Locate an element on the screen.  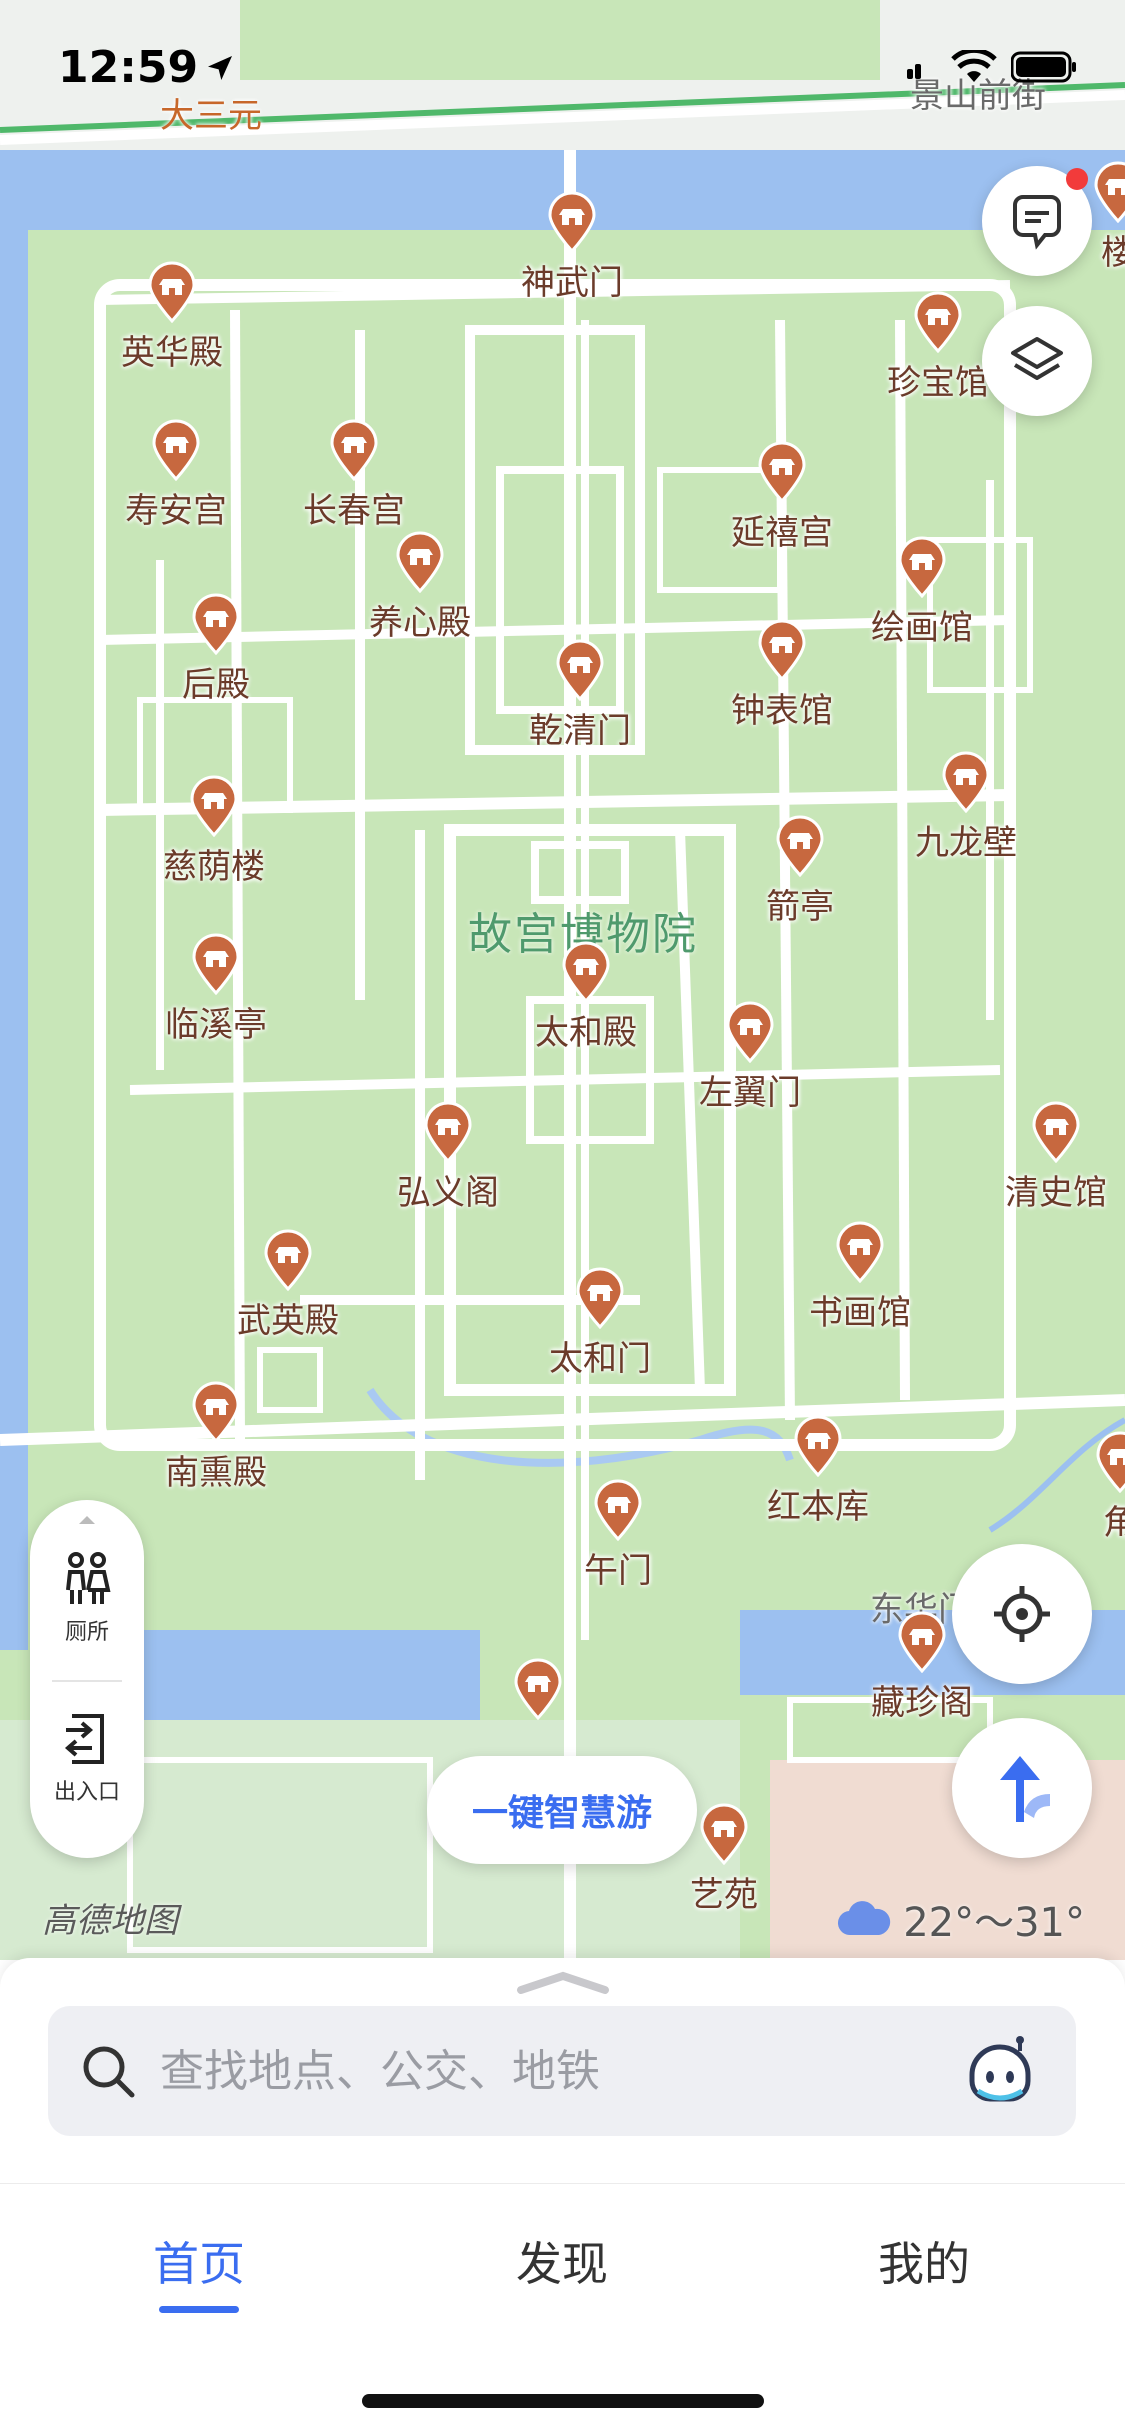
poi-marker: 午门 is located at coordinates (618, 1535).